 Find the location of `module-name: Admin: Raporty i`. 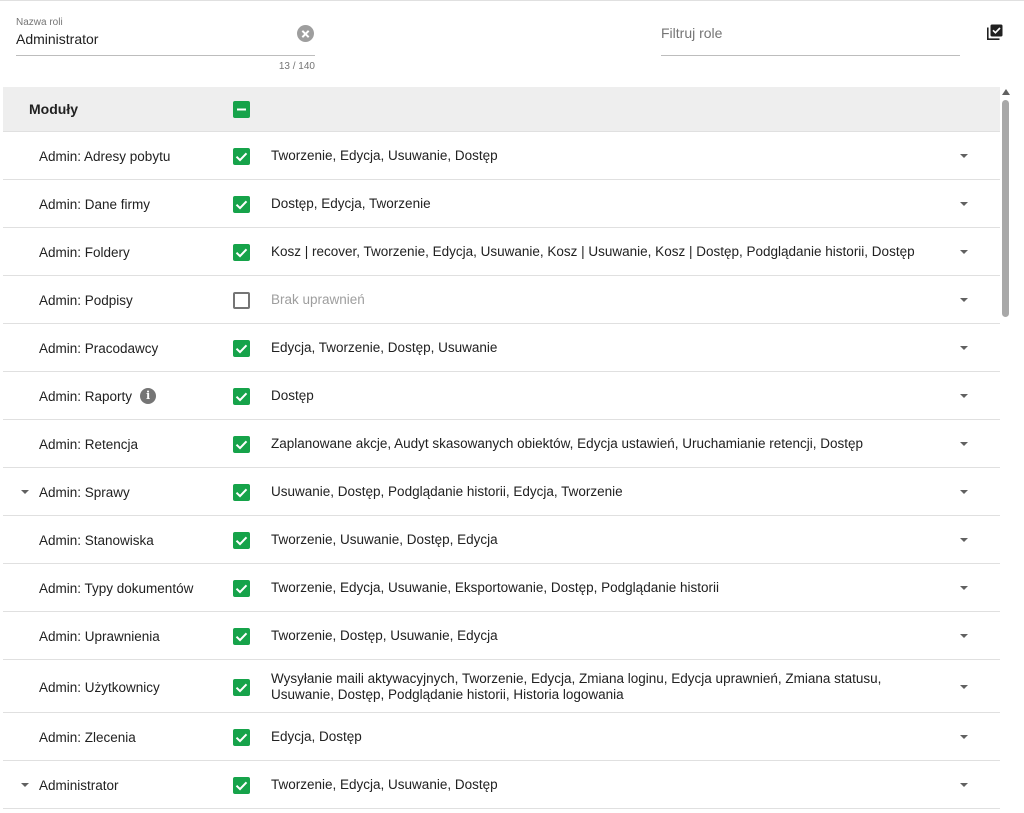

module-name: Admin: Raporty i is located at coordinates (98, 396).